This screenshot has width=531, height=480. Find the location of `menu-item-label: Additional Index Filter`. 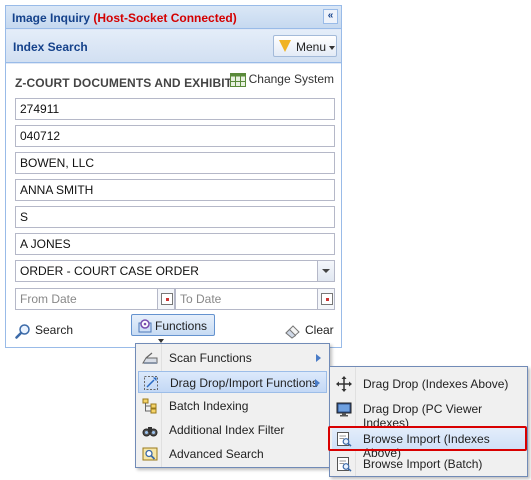

menu-item-label: Additional Index Filter is located at coordinates (227, 430).